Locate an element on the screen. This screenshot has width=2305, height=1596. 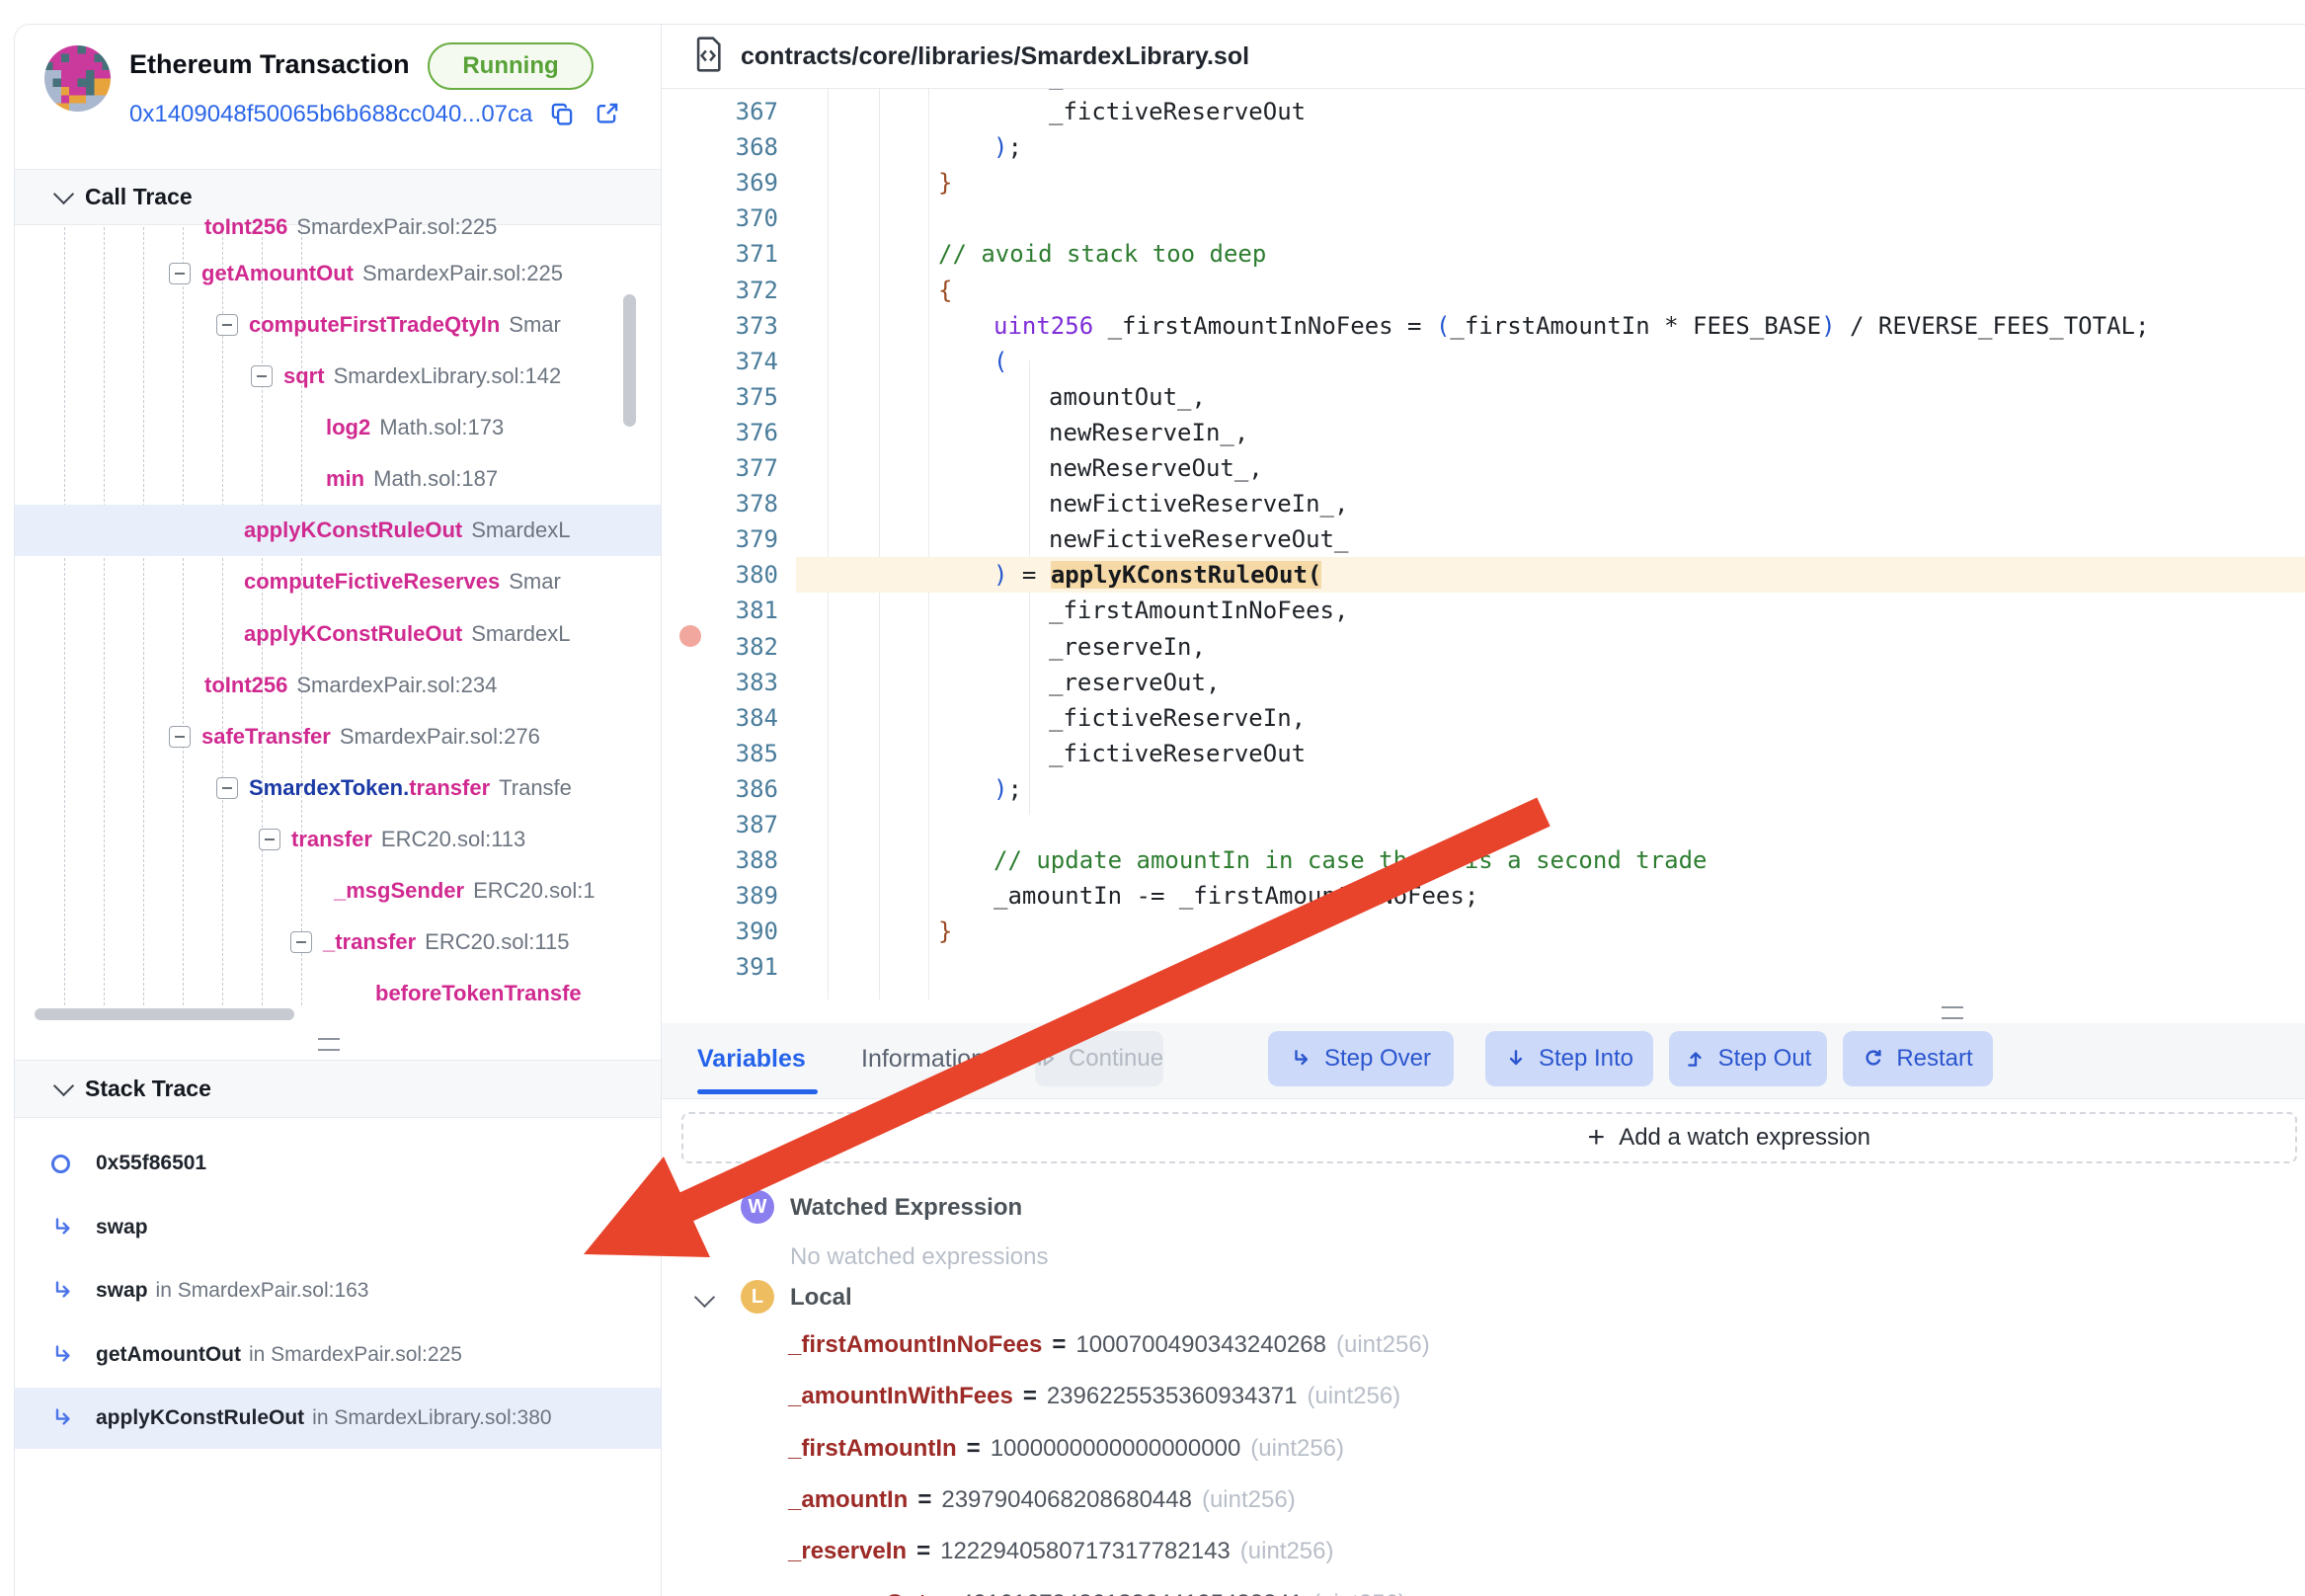
code-line: 381 _firstAmountInNoFees, is located at coordinates (1483, 610).